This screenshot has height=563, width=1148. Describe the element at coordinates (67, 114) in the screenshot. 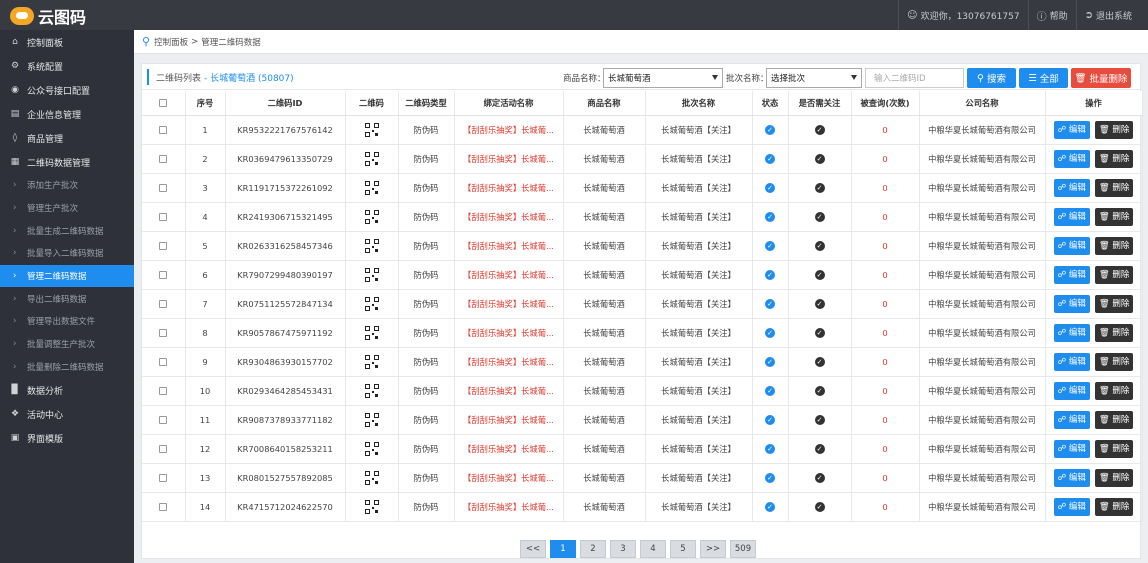

I see `sidebar-item: ▤ 企业信息管理` at that location.